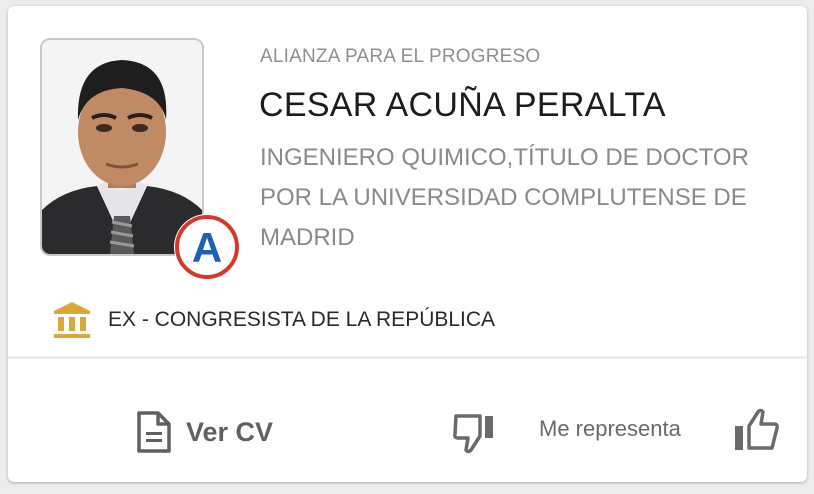  Describe the element at coordinates (504, 157) in the screenshot. I see `profession-line: INGENIERO QUIMICO,TÍTULO DE DOCTOR` at that location.